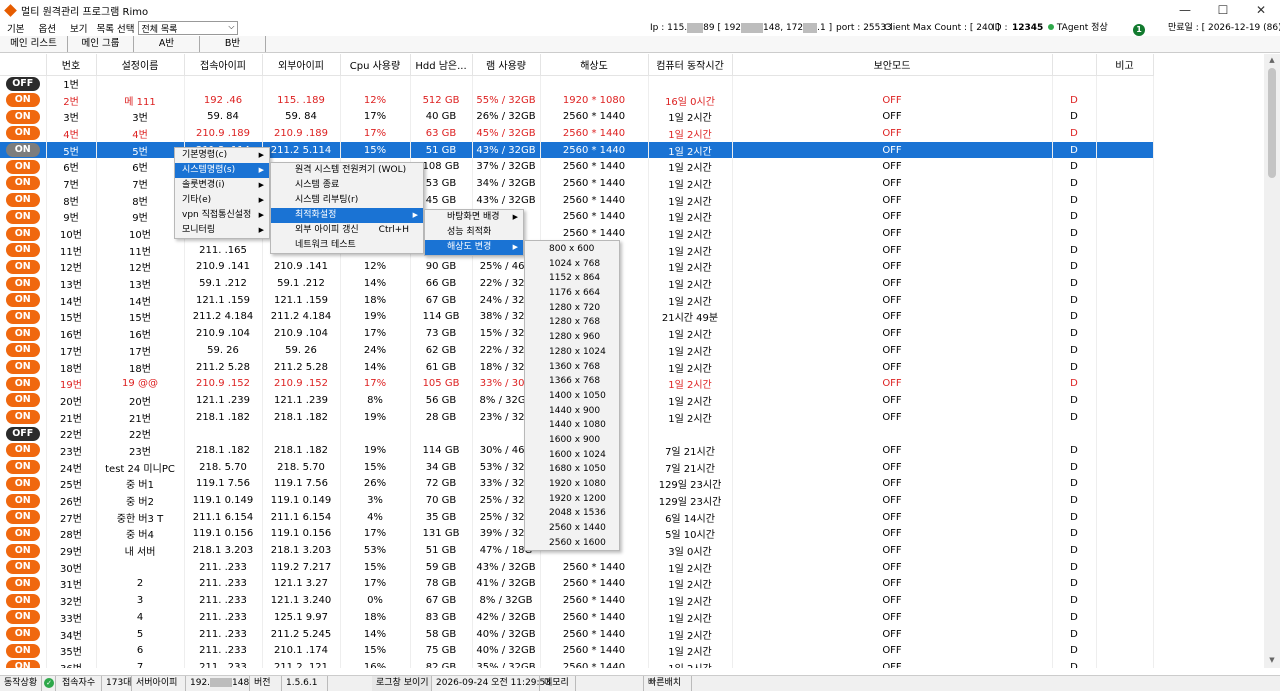  What do you see at coordinates (301, 65) in the screenshot?
I see `col-external-ip: 외부아이피` at bounding box center [301, 65].